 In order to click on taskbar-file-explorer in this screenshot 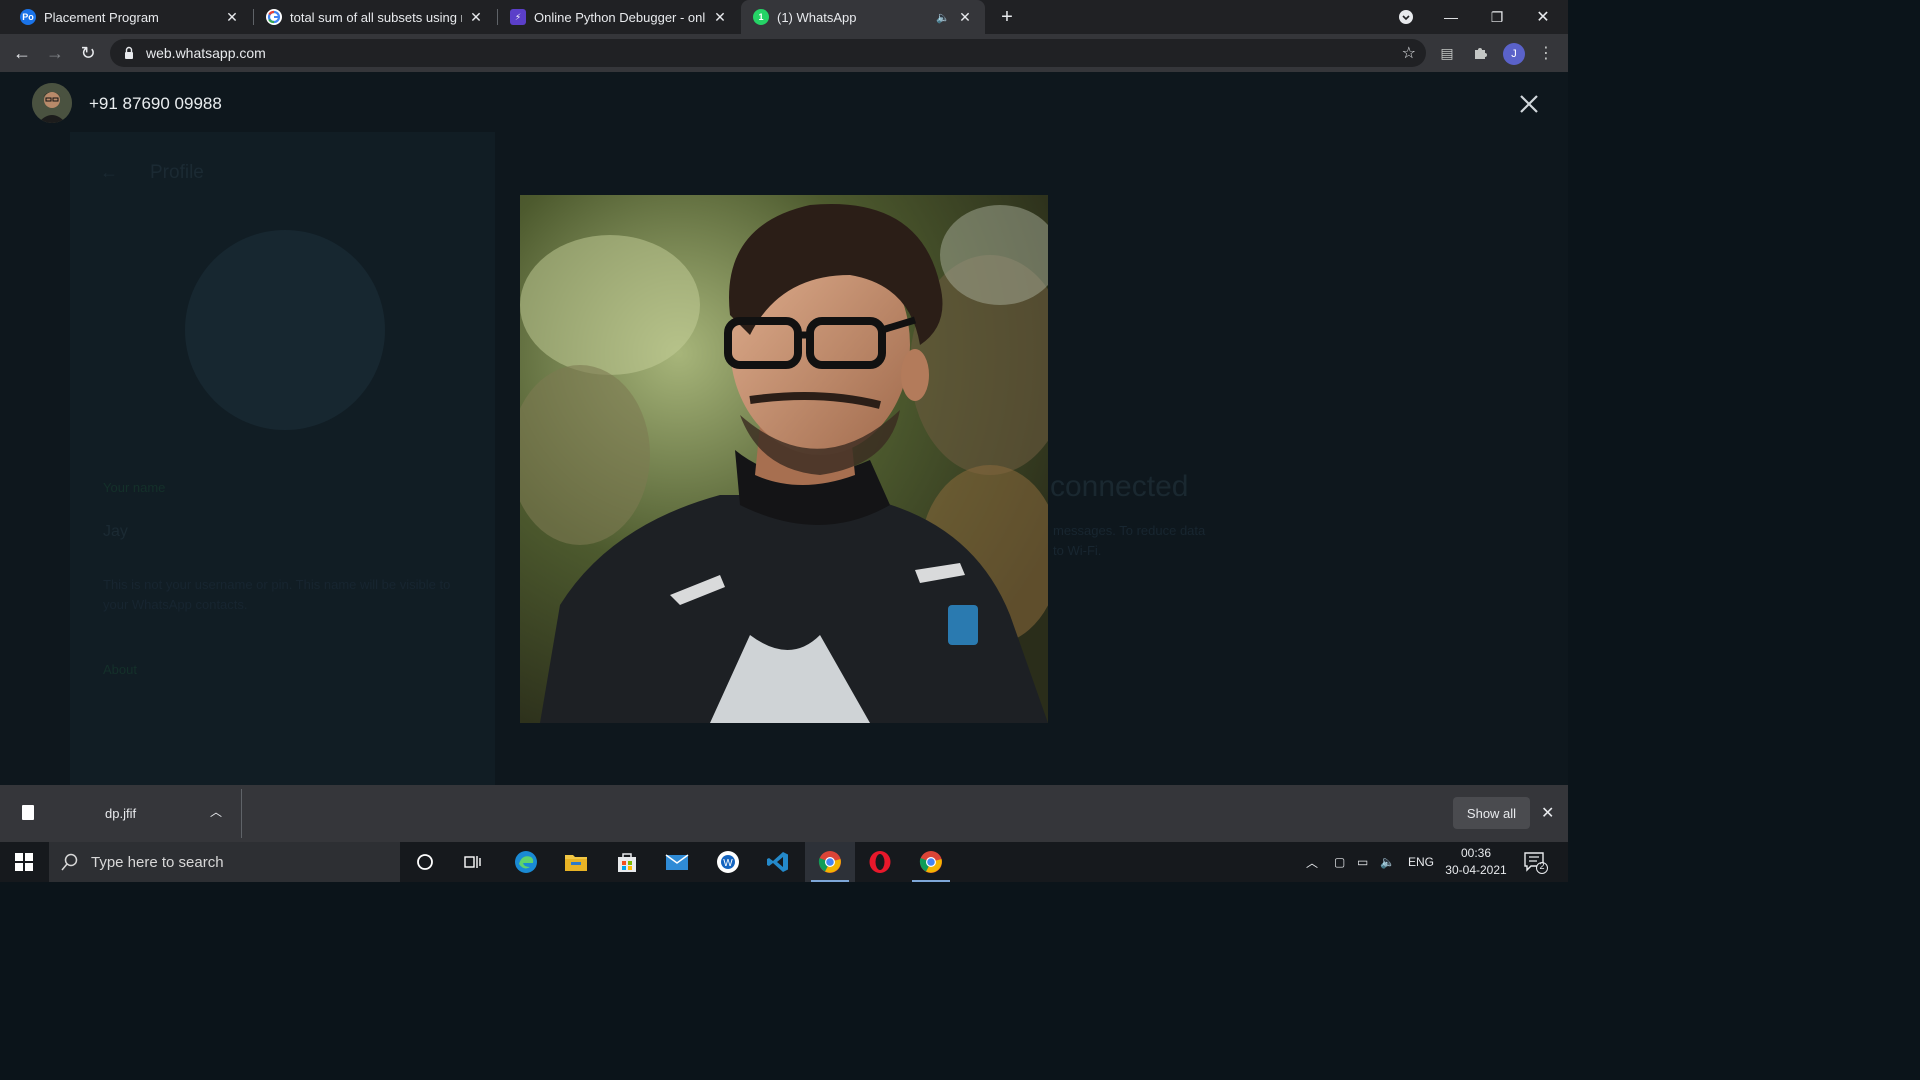, I will do `click(576, 862)`.